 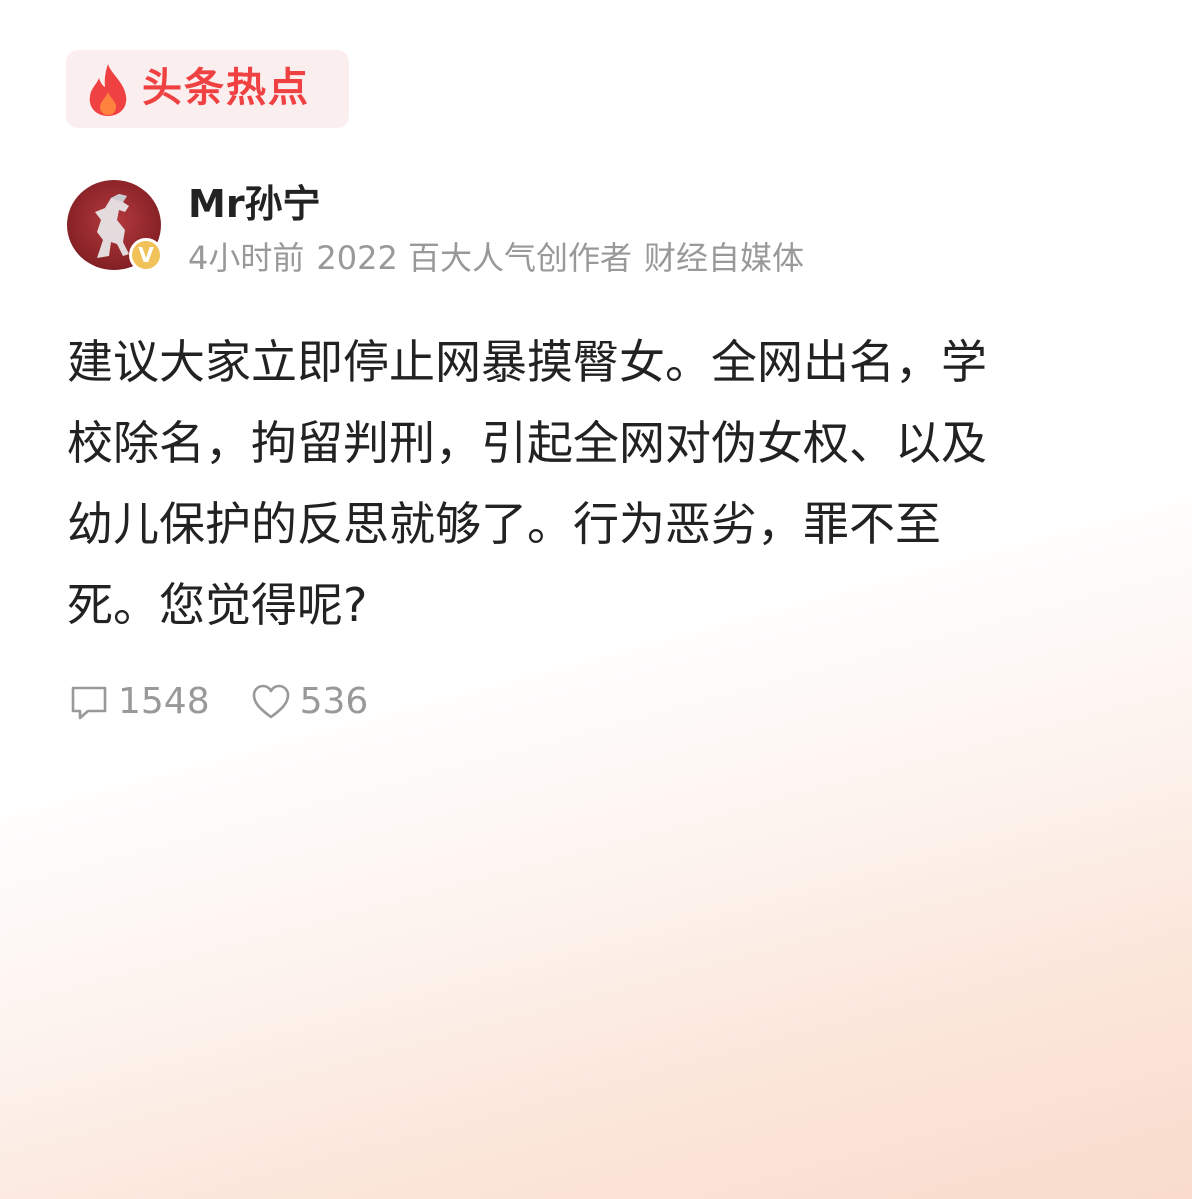 I want to click on author-tag: 2022 百大人气创作者, so click(x=474, y=258).